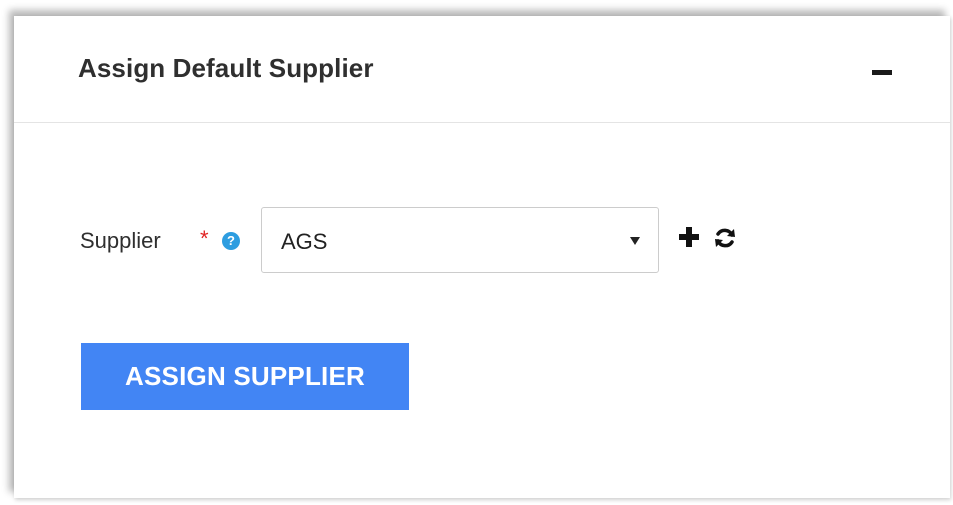  What do you see at coordinates (882, 72) in the screenshot?
I see `minus-icon` at bounding box center [882, 72].